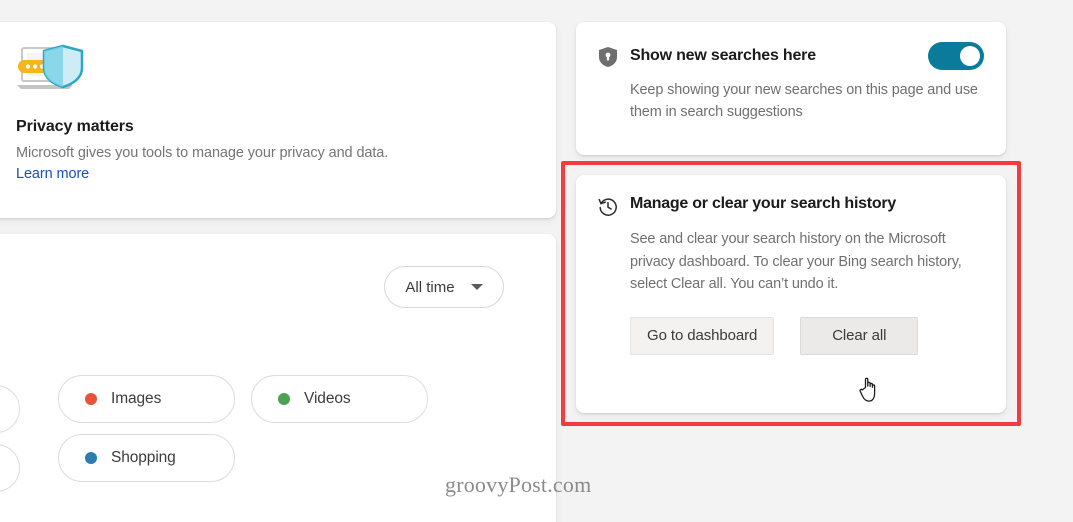 The width and height of the screenshot is (1073, 522). I want to click on filter-pill-label: Videos, so click(327, 398).